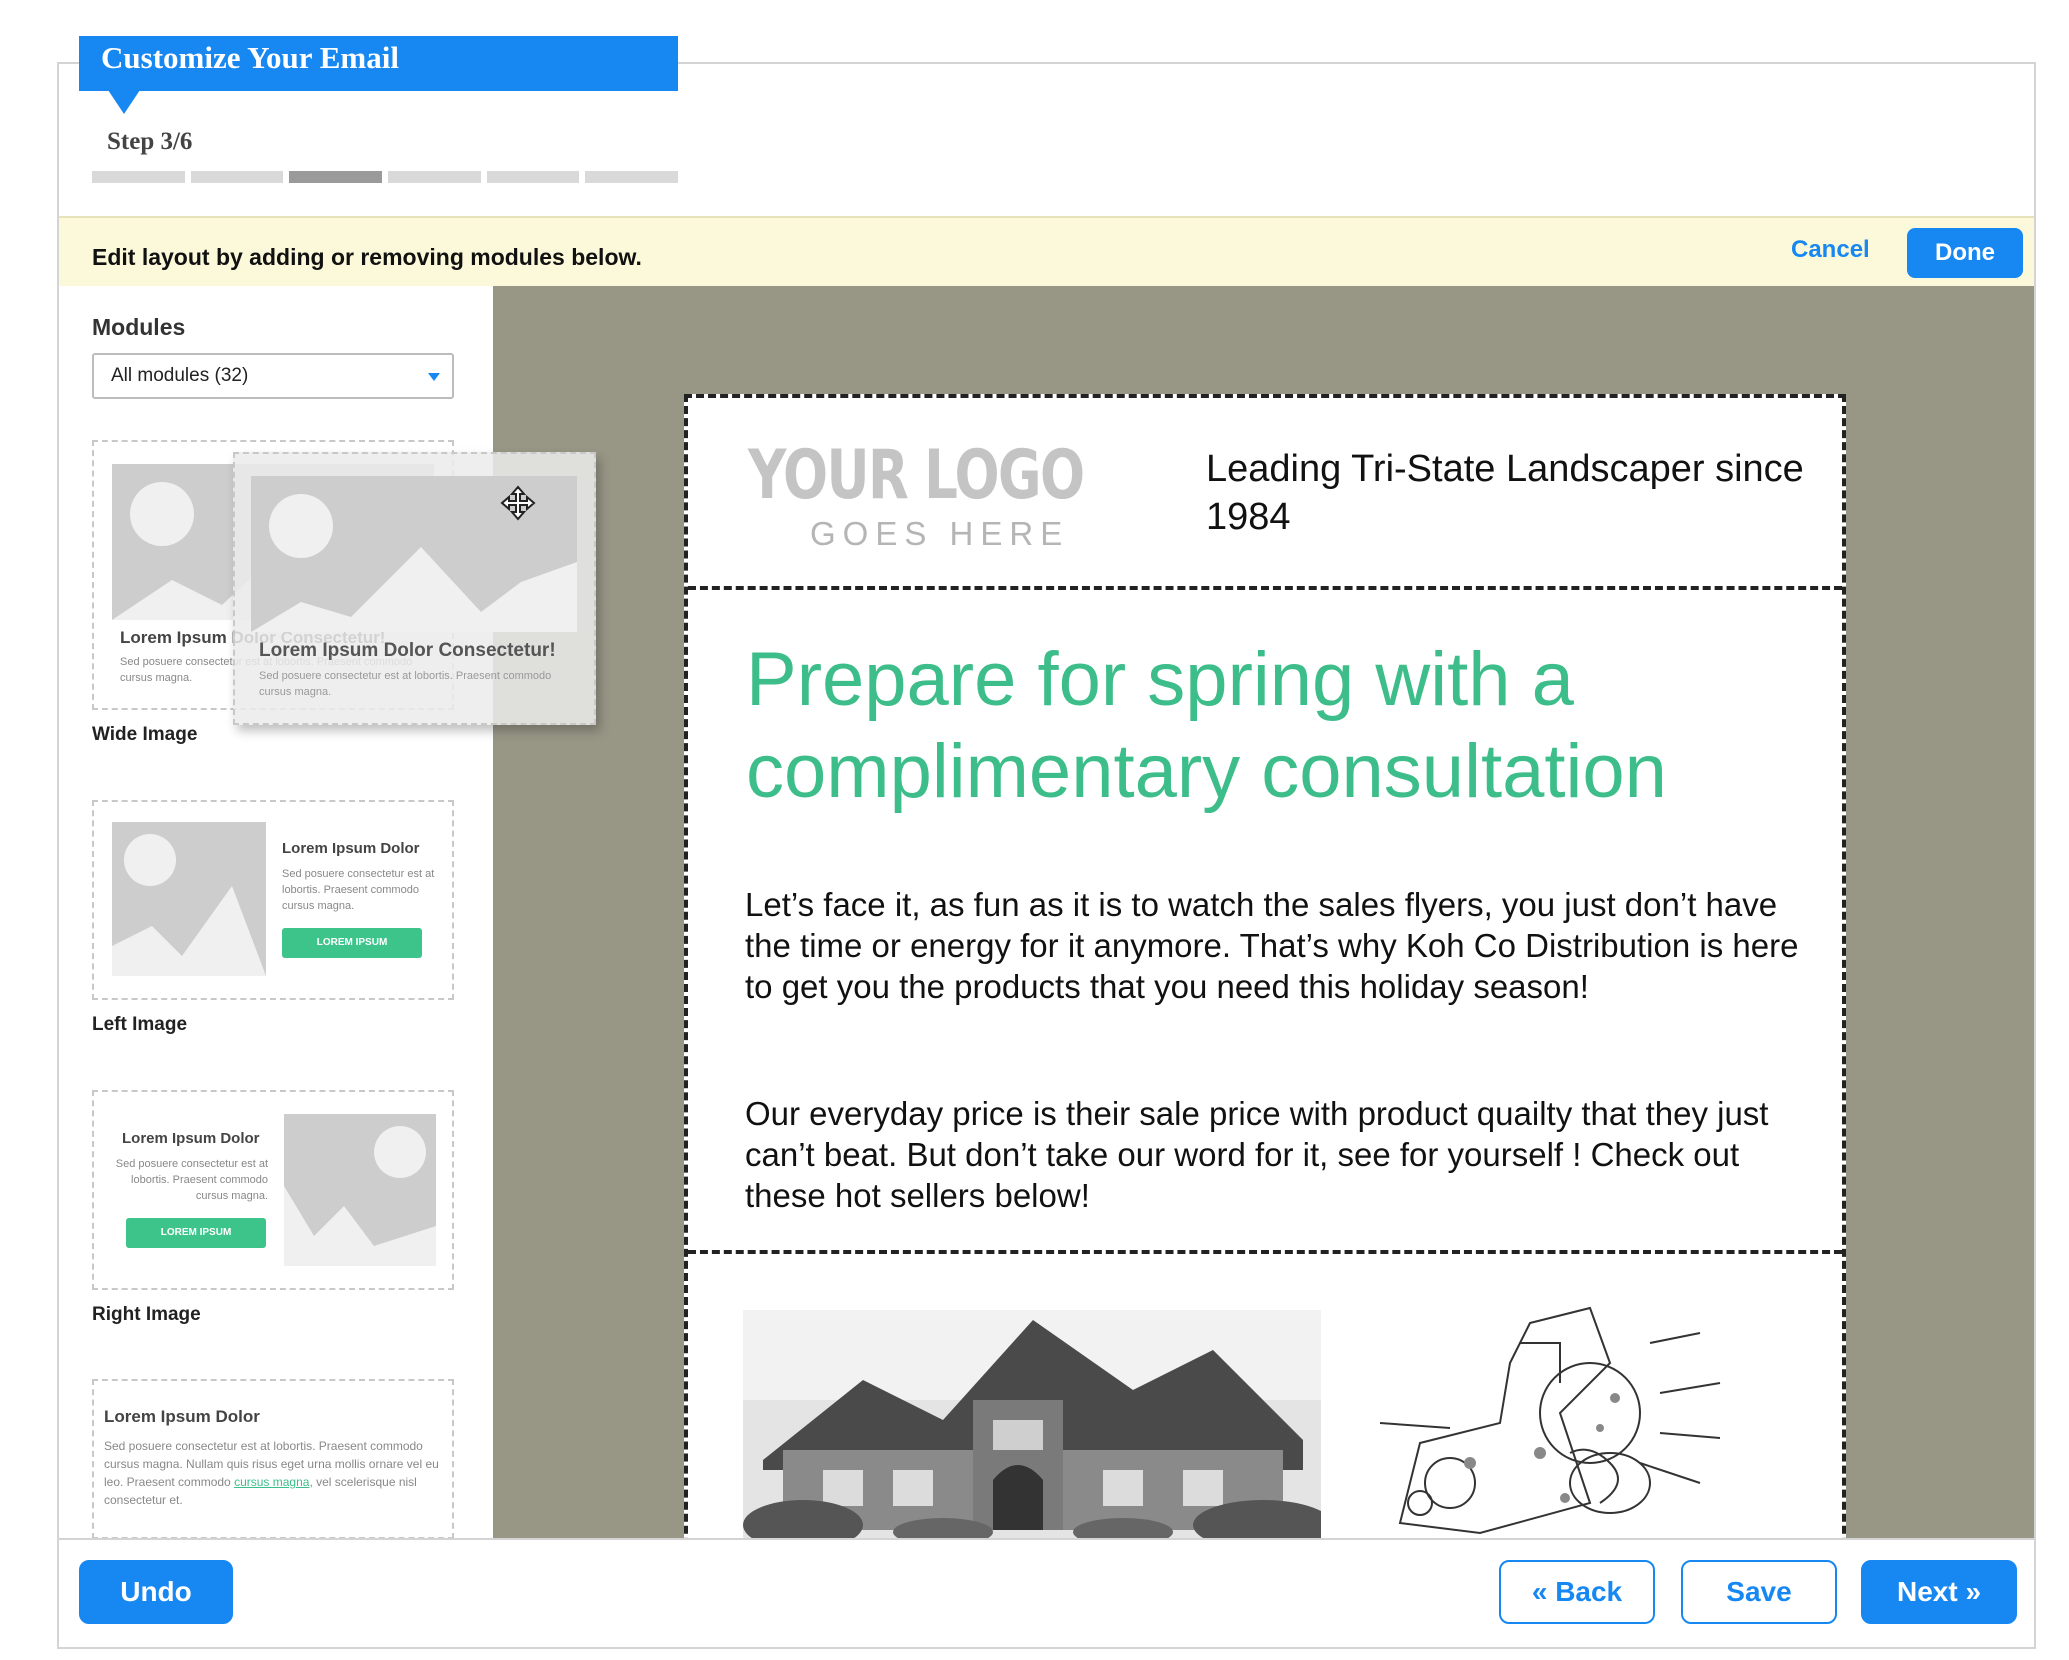 The width and height of the screenshot is (2069, 1660). What do you see at coordinates (273, 376) in the screenshot?
I see `modules-filter-select: All modules (32)` at bounding box center [273, 376].